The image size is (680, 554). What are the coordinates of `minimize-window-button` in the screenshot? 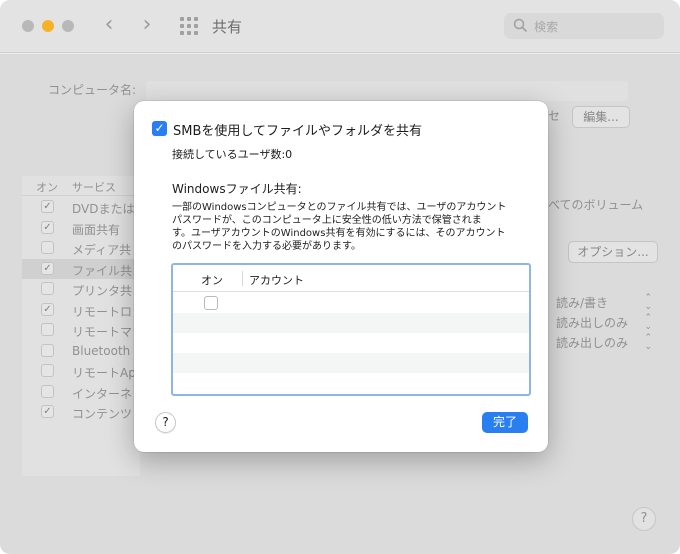 It's located at (48, 26).